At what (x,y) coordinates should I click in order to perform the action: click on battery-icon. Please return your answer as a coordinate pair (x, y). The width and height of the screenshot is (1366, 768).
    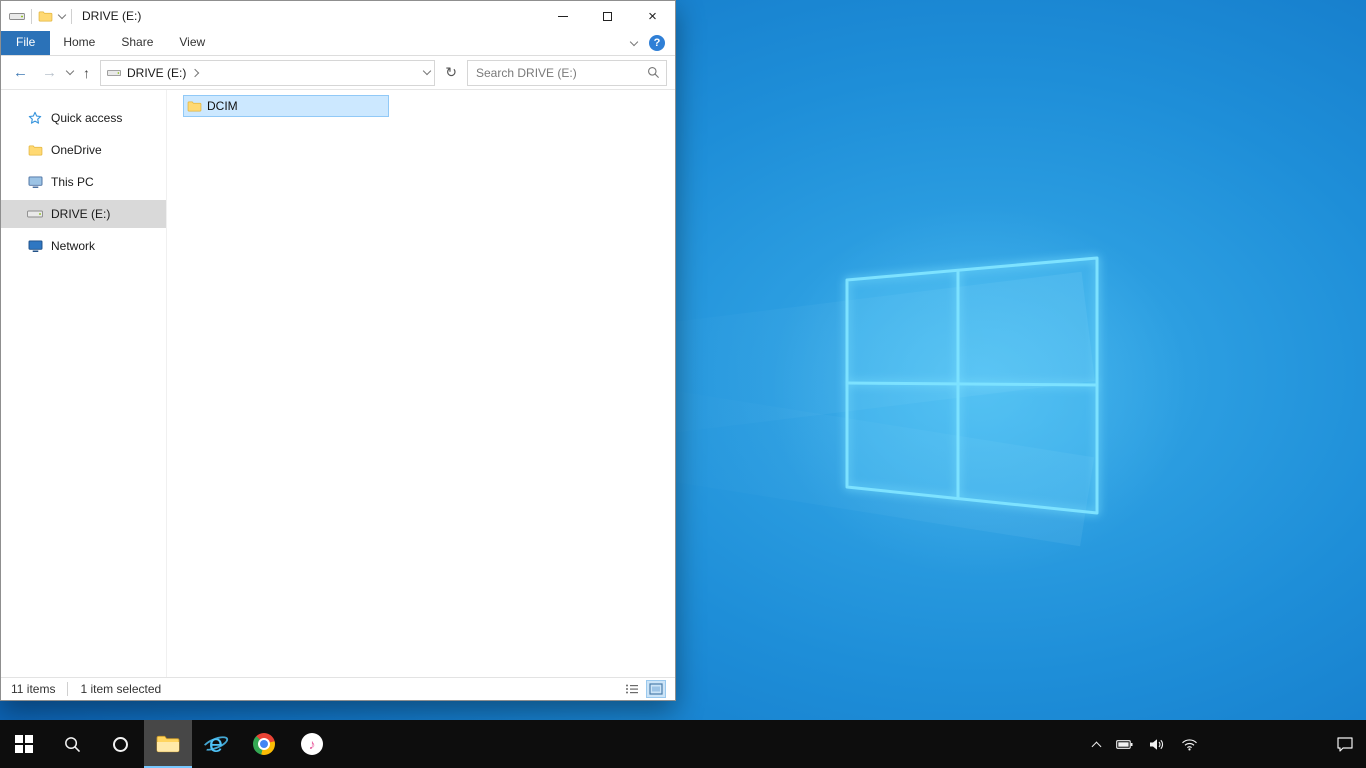
    Looking at the image, I should click on (1124, 744).